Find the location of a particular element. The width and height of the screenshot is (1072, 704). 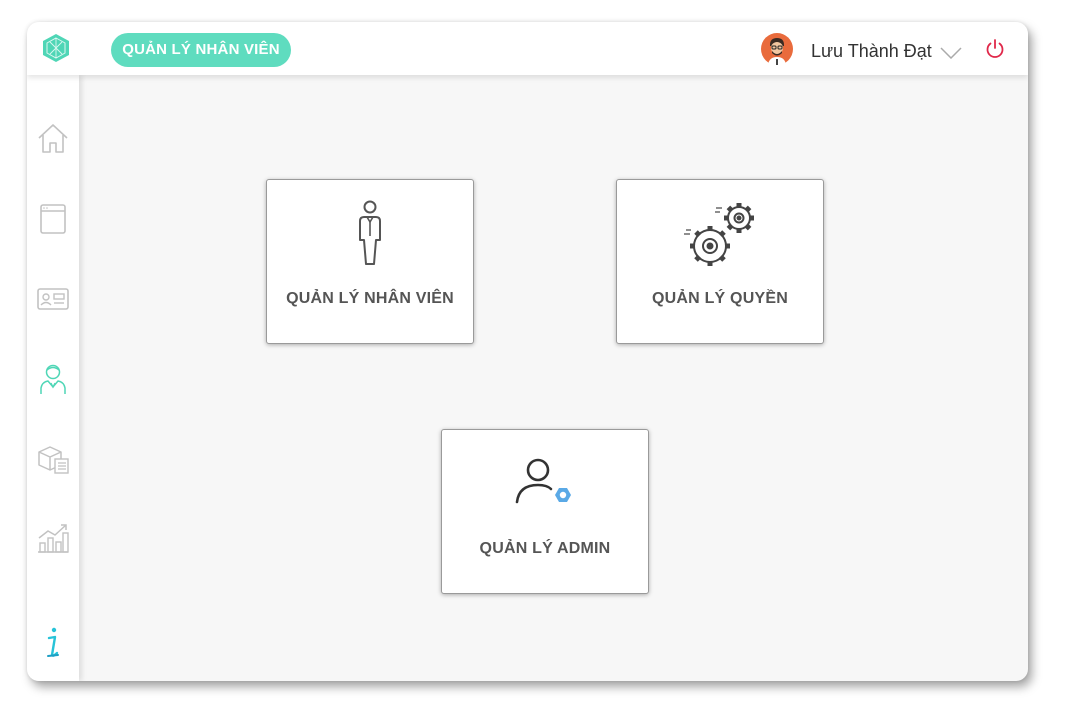

logo-icon is located at coordinates (56, 48).